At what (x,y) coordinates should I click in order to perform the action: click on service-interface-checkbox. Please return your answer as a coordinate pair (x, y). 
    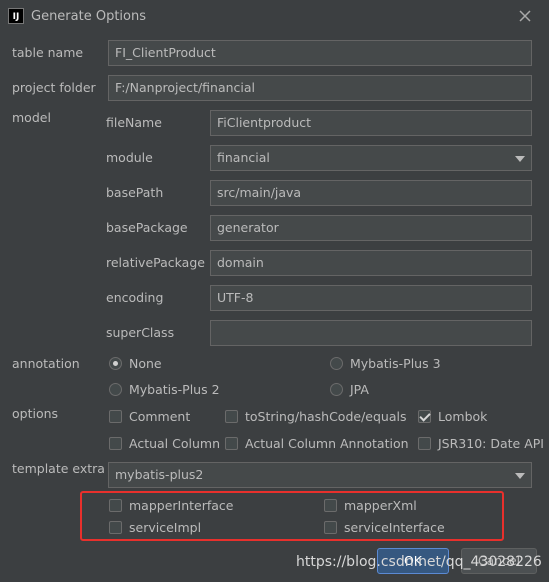
    Looking at the image, I should click on (330, 527).